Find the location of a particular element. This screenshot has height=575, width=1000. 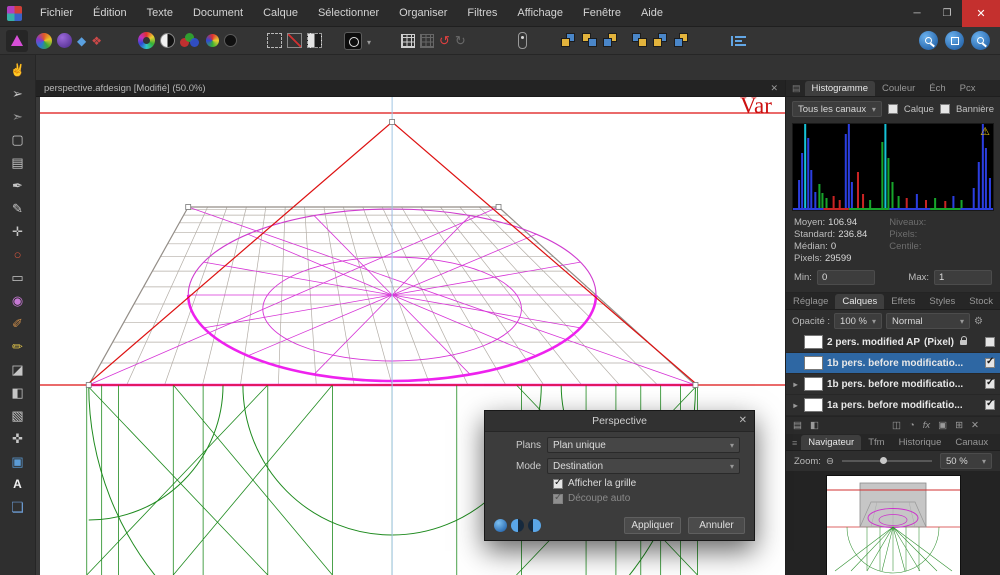

alignment-icon is located at coordinates (738, 40).